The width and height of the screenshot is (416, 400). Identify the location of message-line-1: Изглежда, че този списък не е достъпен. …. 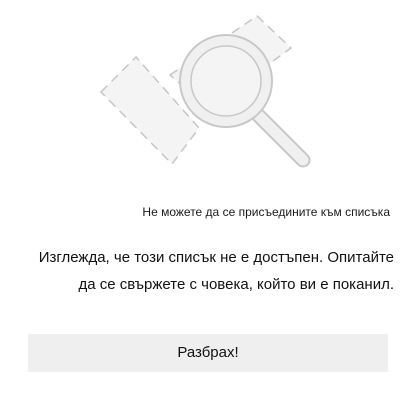
(216, 257).